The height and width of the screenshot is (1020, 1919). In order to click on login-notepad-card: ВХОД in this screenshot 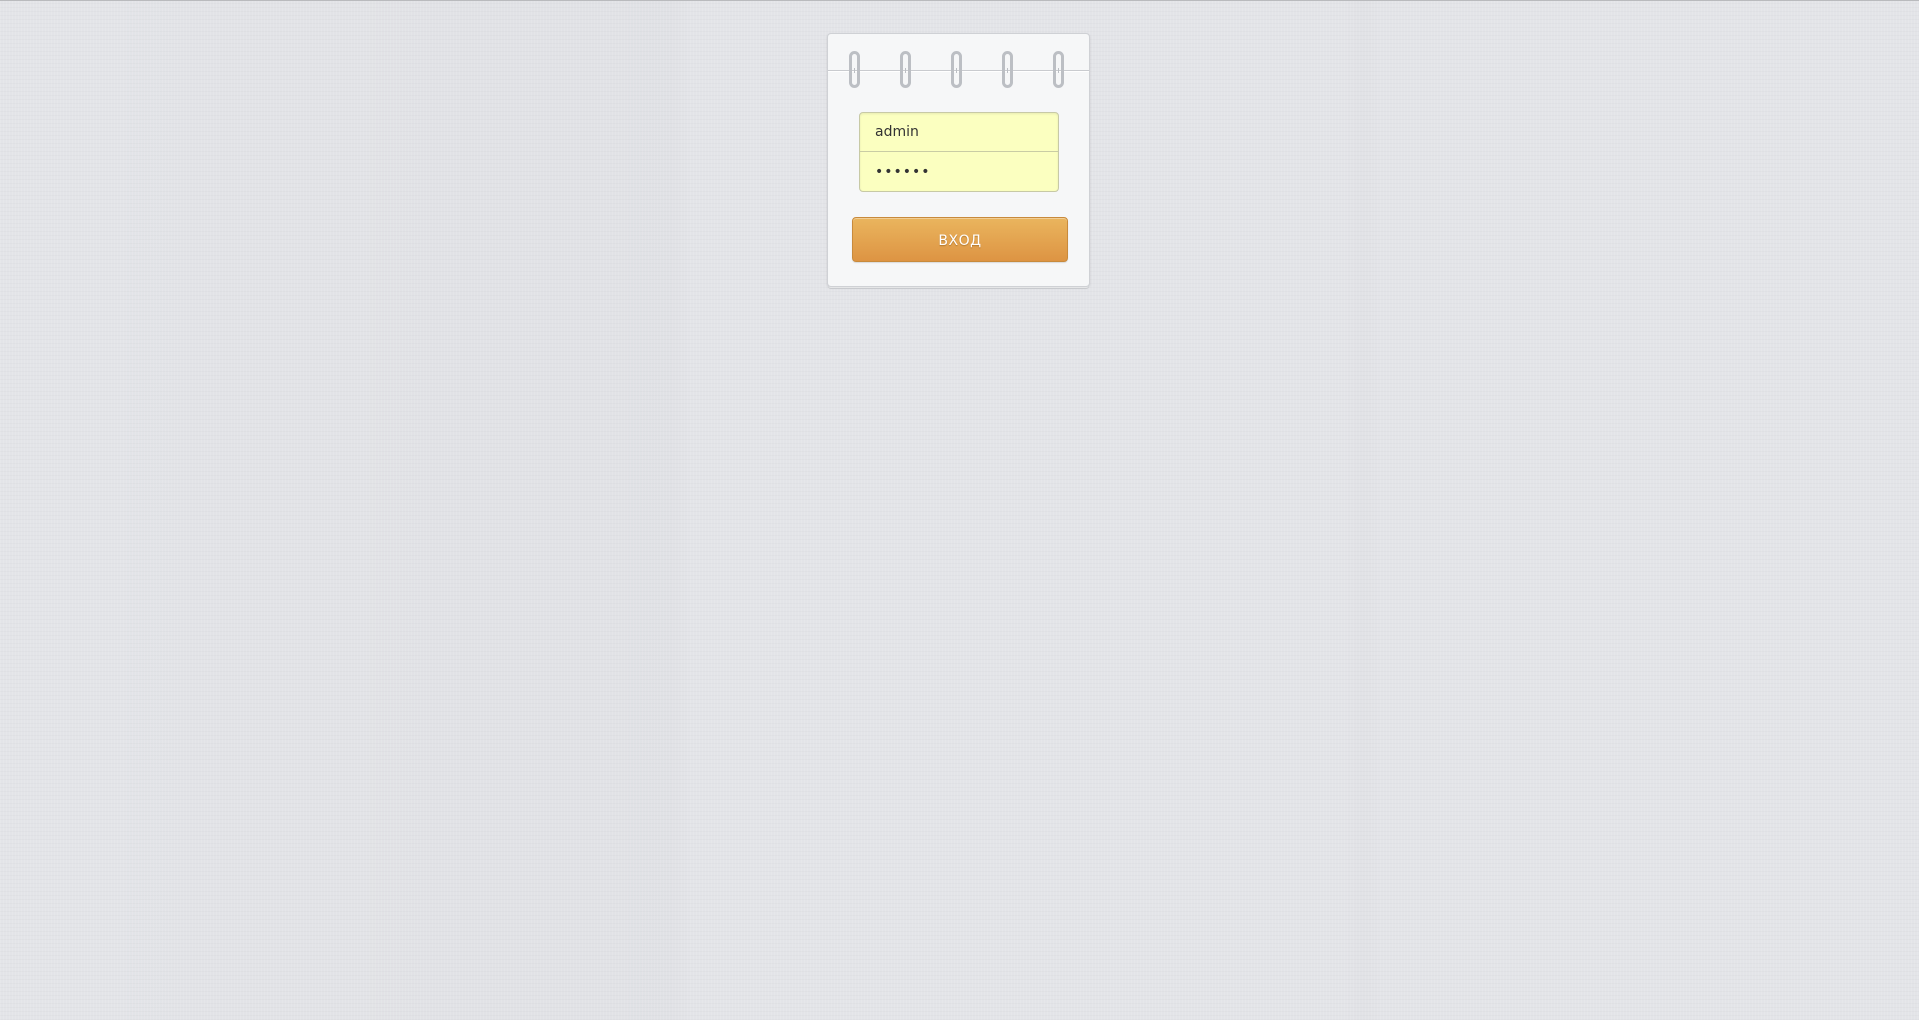, I will do `click(958, 160)`.